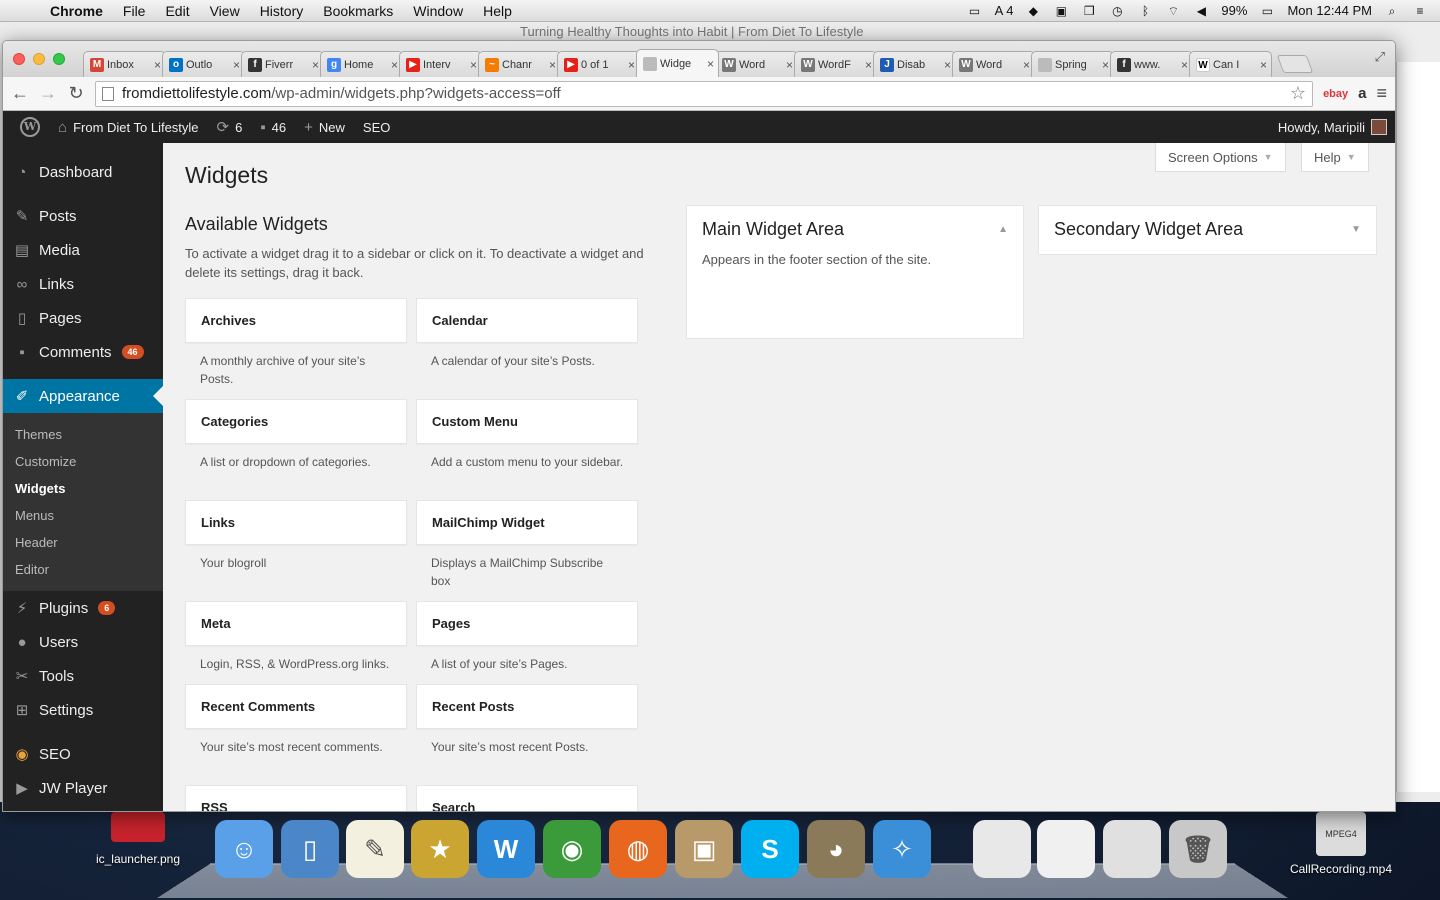  I want to click on menu-file: File, so click(134, 11).